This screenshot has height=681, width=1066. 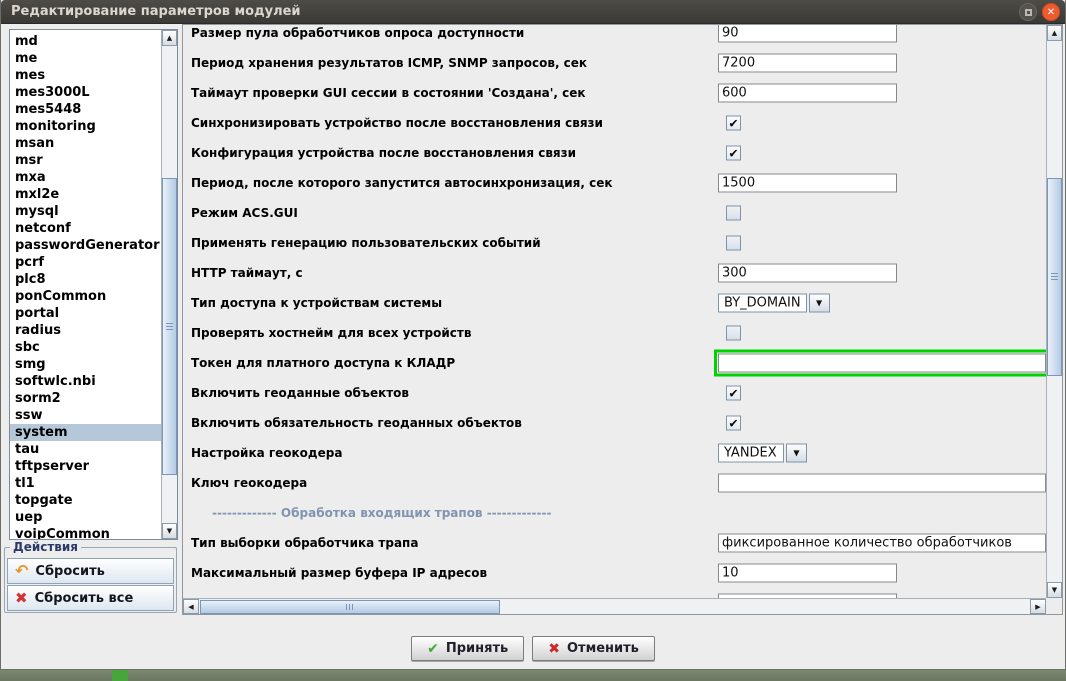 What do you see at coordinates (85, 262) in the screenshot?
I see `module-list-item: pcrf` at bounding box center [85, 262].